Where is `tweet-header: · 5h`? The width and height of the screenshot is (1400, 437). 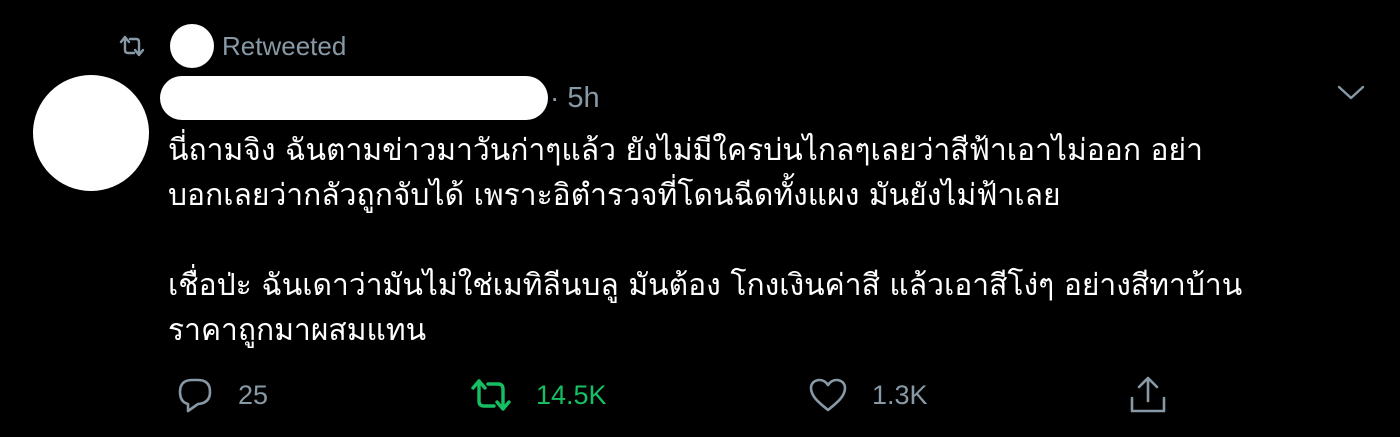 tweet-header: · 5h is located at coordinates (380, 98).